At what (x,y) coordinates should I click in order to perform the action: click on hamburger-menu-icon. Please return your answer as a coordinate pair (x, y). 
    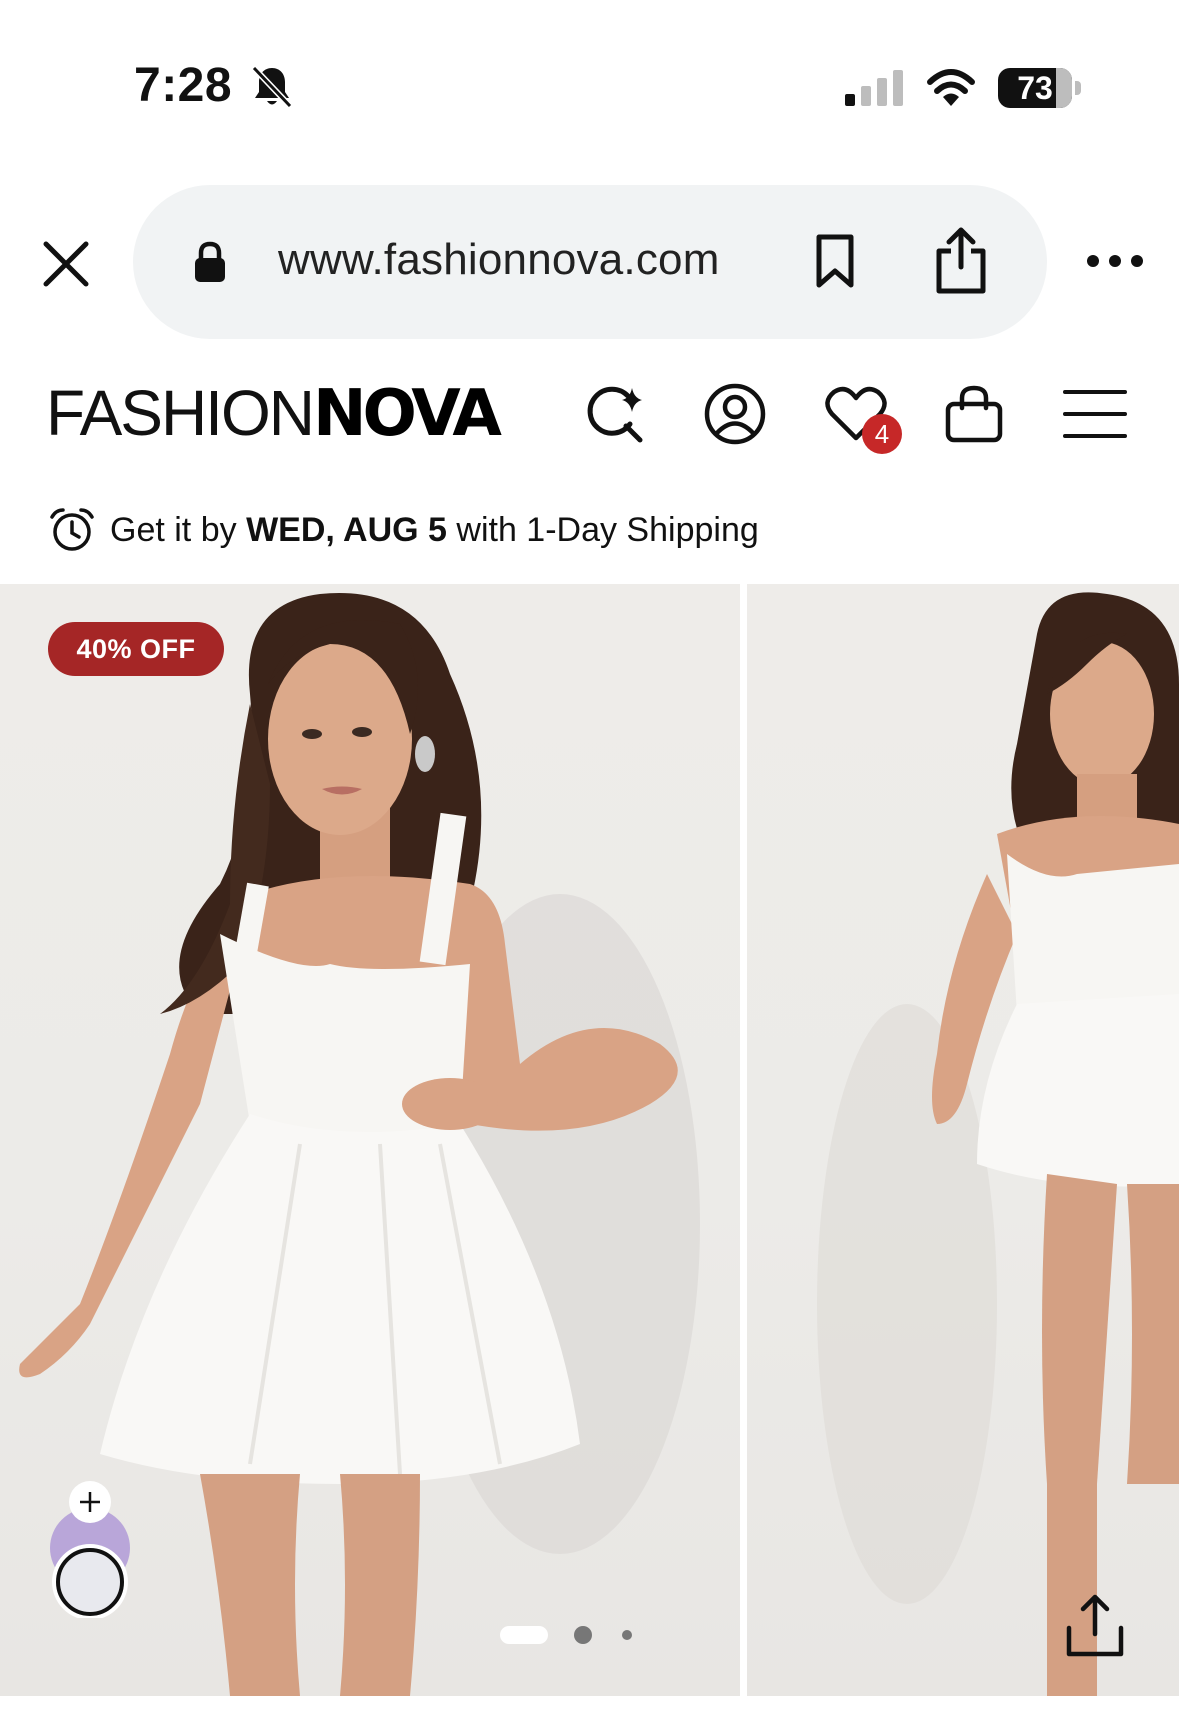
    Looking at the image, I should click on (1095, 414).